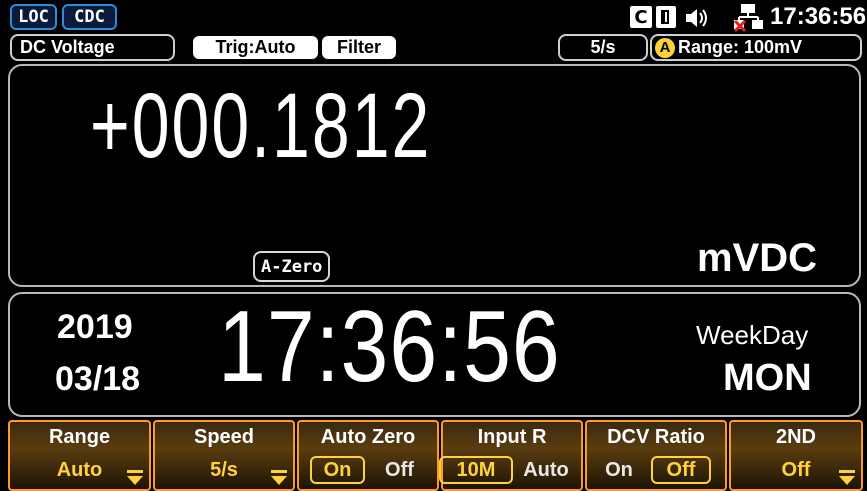 This screenshot has width=867, height=491. Describe the element at coordinates (512, 437) in the screenshot. I see `softkey-title: Input R` at that location.